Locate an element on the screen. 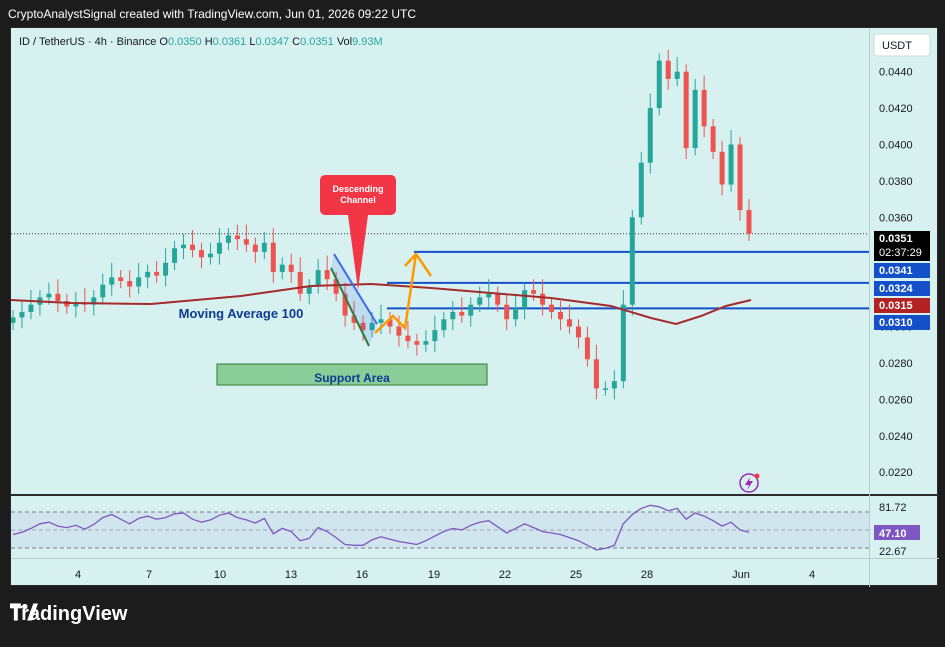 This screenshot has height=647, width=945. rsi-upper-label: 81.72 is located at coordinates (893, 508).